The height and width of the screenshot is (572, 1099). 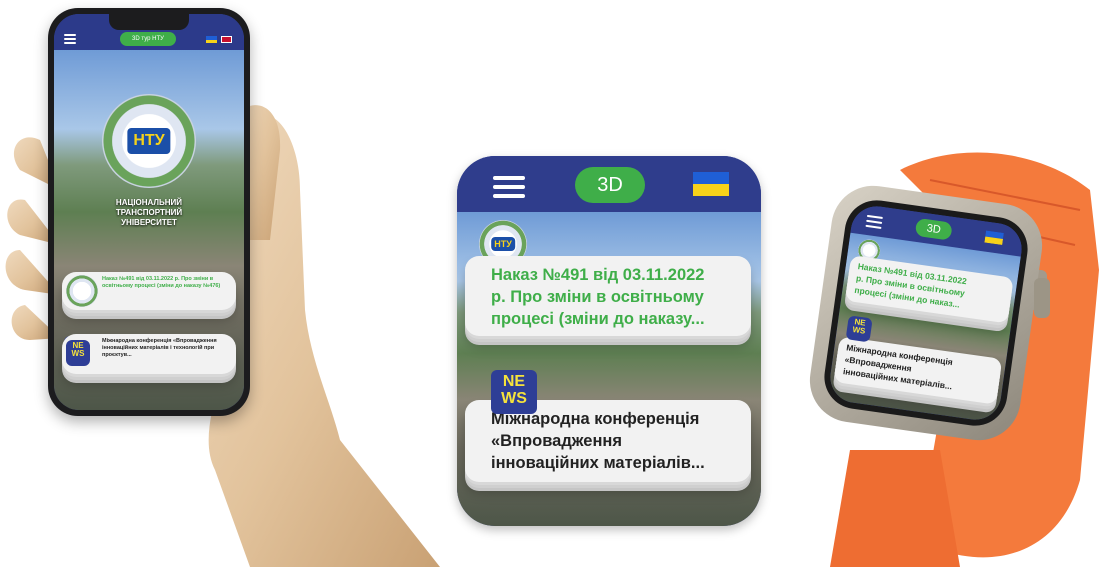 What do you see at coordinates (148, 39) in the screenshot?
I see `tour-3d-button: 3D тур НТУ` at bounding box center [148, 39].